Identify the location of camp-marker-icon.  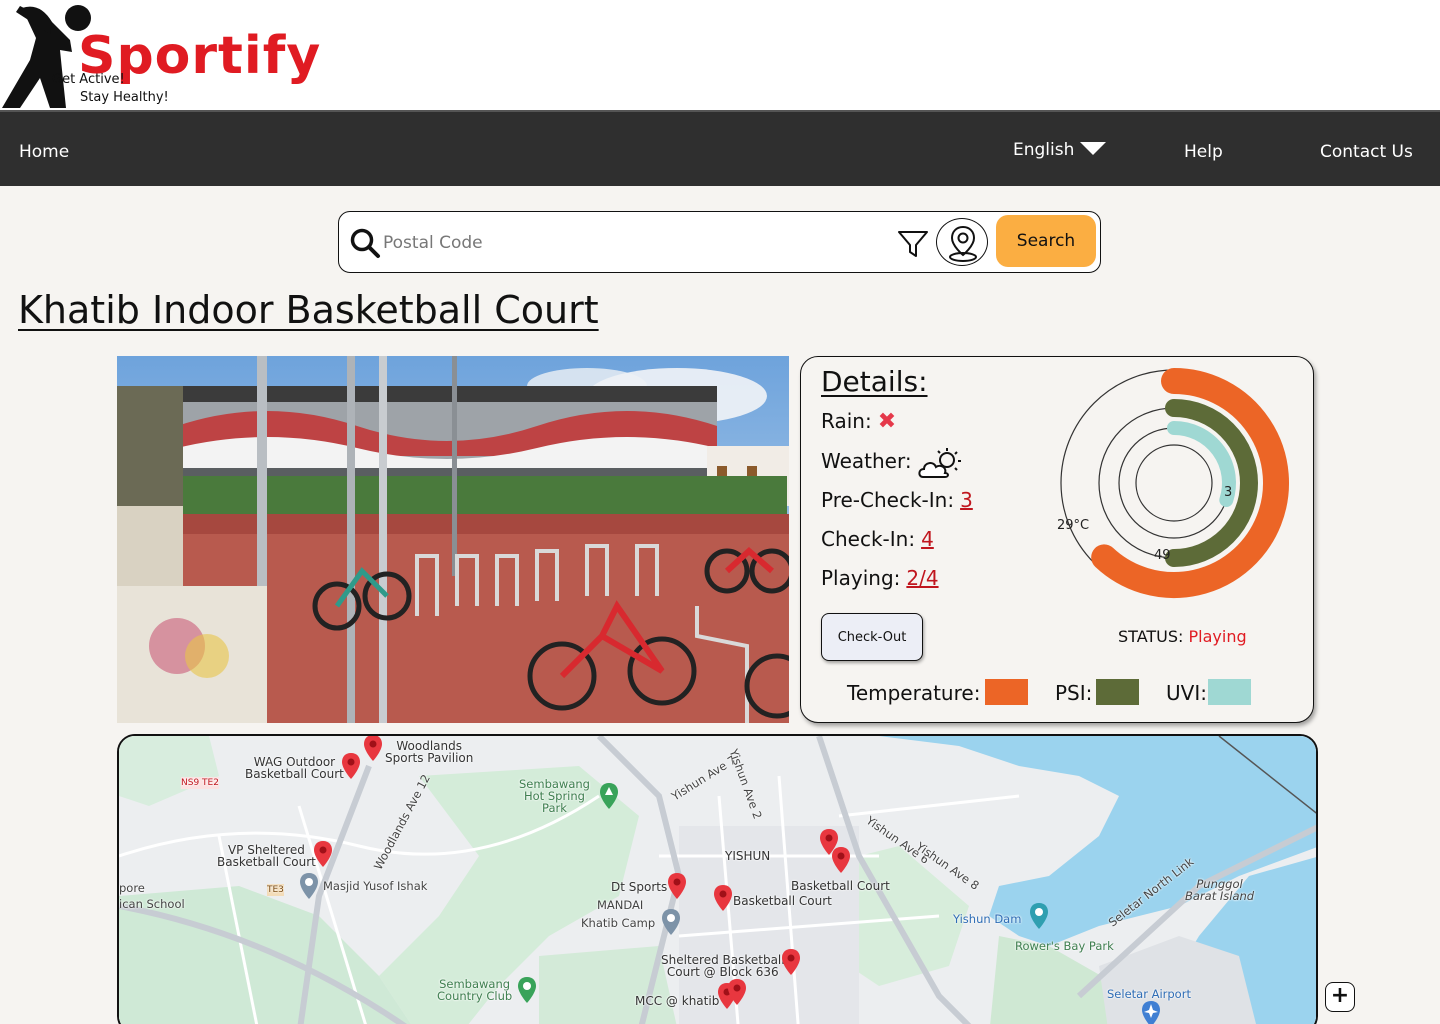
(671, 922).